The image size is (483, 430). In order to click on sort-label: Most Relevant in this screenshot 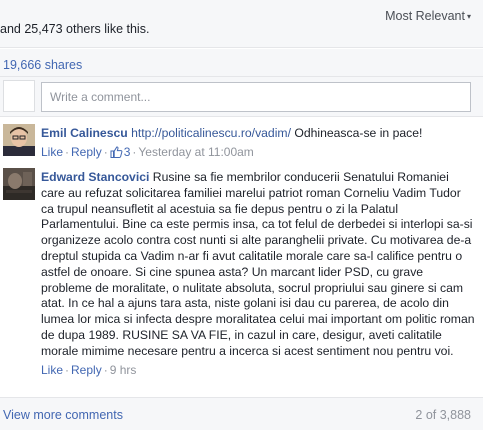, I will do `click(425, 16)`.